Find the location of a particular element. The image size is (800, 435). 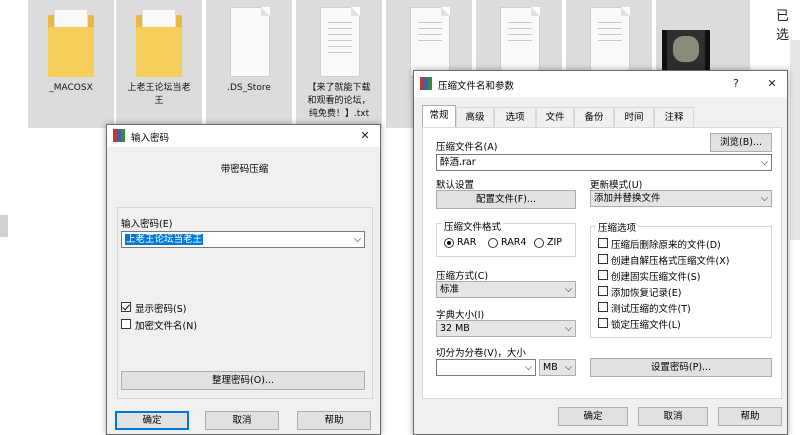

help-icon: ? is located at coordinates (736, 84).